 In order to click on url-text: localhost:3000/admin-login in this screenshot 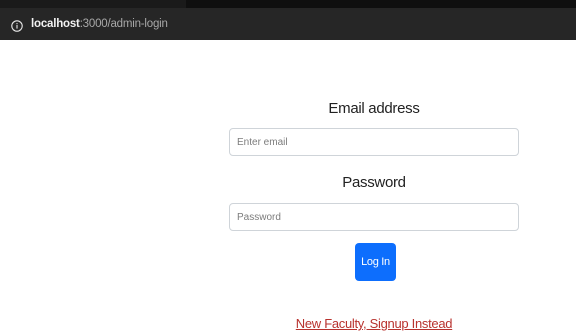, I will do `click(99, 24)`.